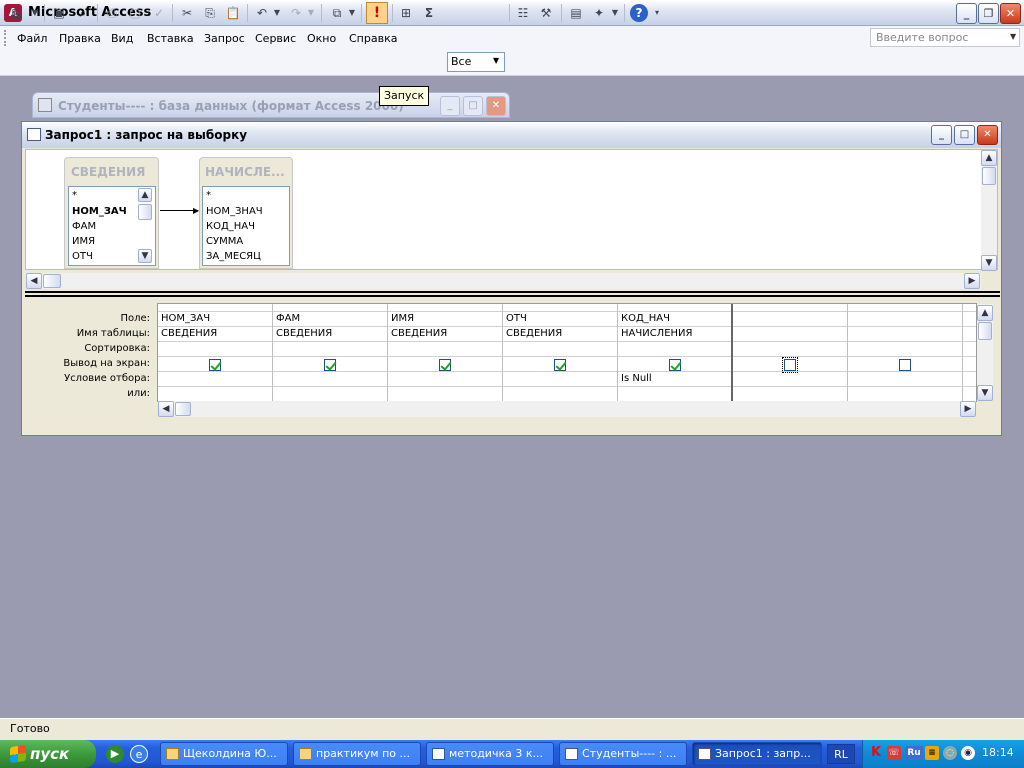 The height and width of the screenshot is (768, 1024). What do you see at coordinates (275, 38) in the screenshot?
I see `menu-tools: Сервис` at bounding box center [275, 38].